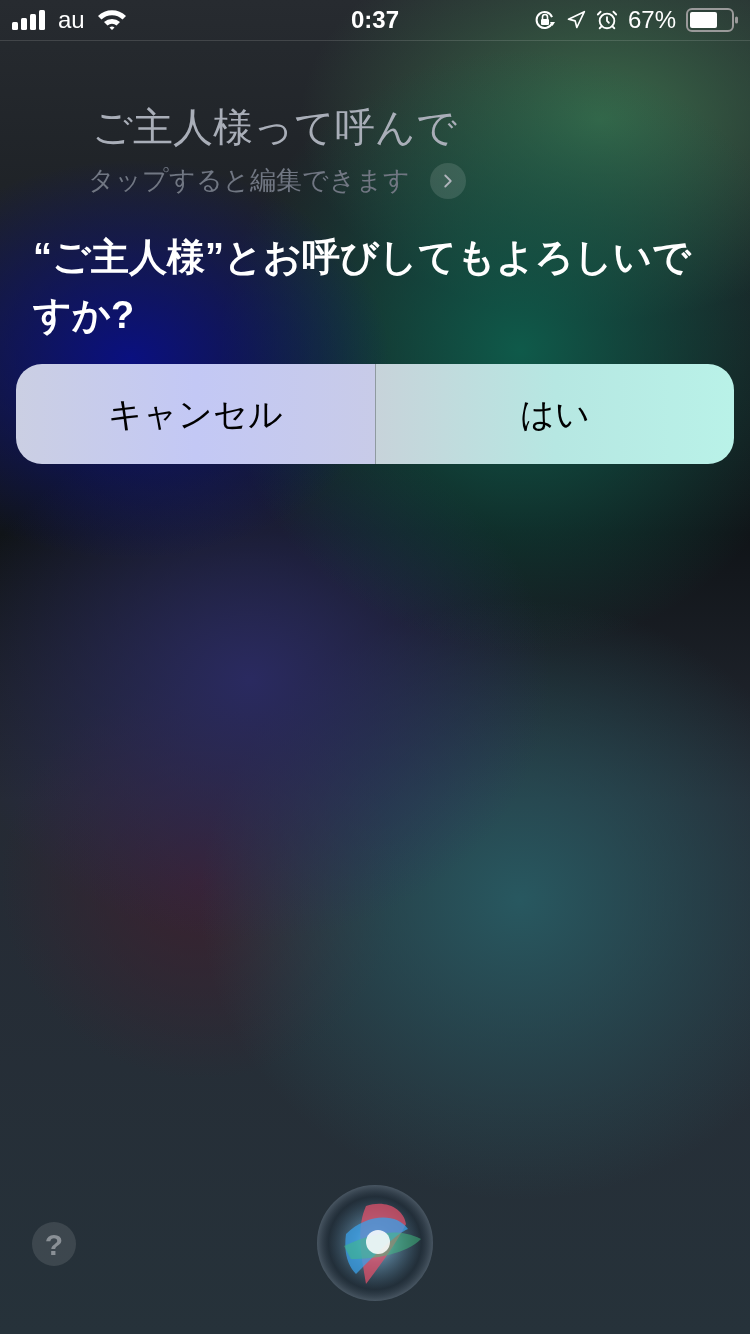 Image resolution: width=750 pixels, height=1334 pixels. I want to click on wifi-icon, so click(111, 20).